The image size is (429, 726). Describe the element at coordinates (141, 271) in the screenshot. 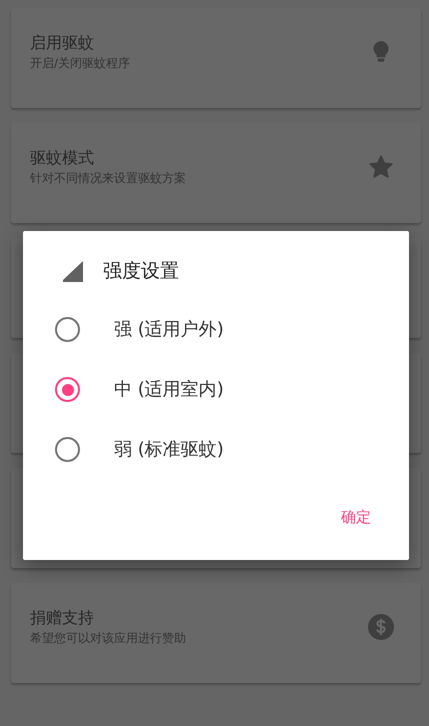

I see `dialog-title: 强度设置` at that location.